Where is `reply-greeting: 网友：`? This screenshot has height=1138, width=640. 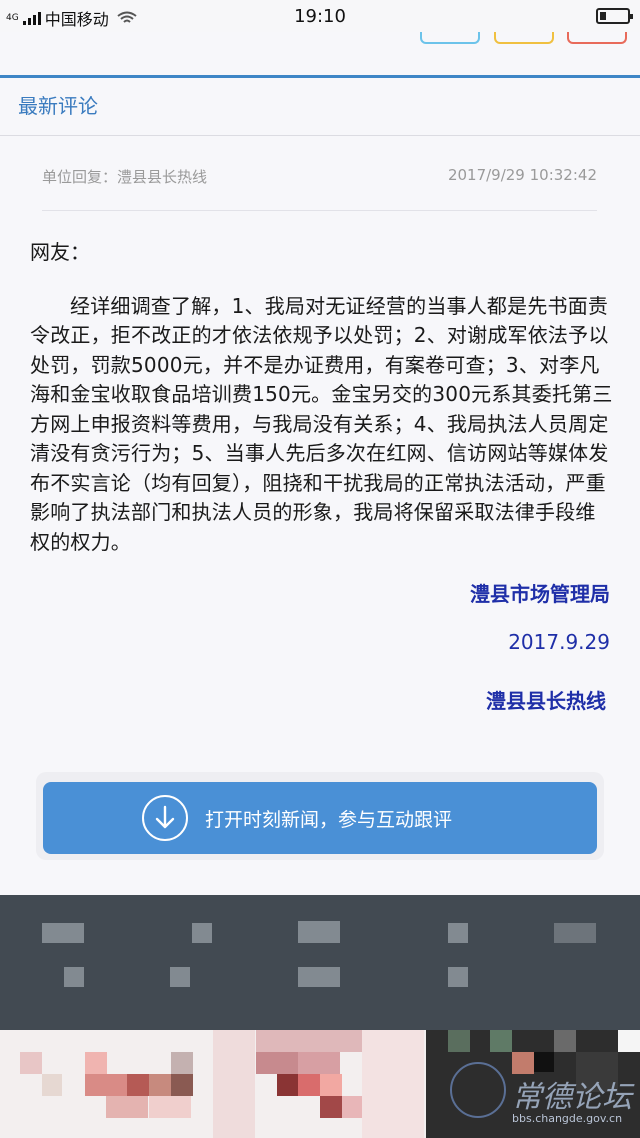 reply-greeting: 网友： is located at coordinates (60, 252).